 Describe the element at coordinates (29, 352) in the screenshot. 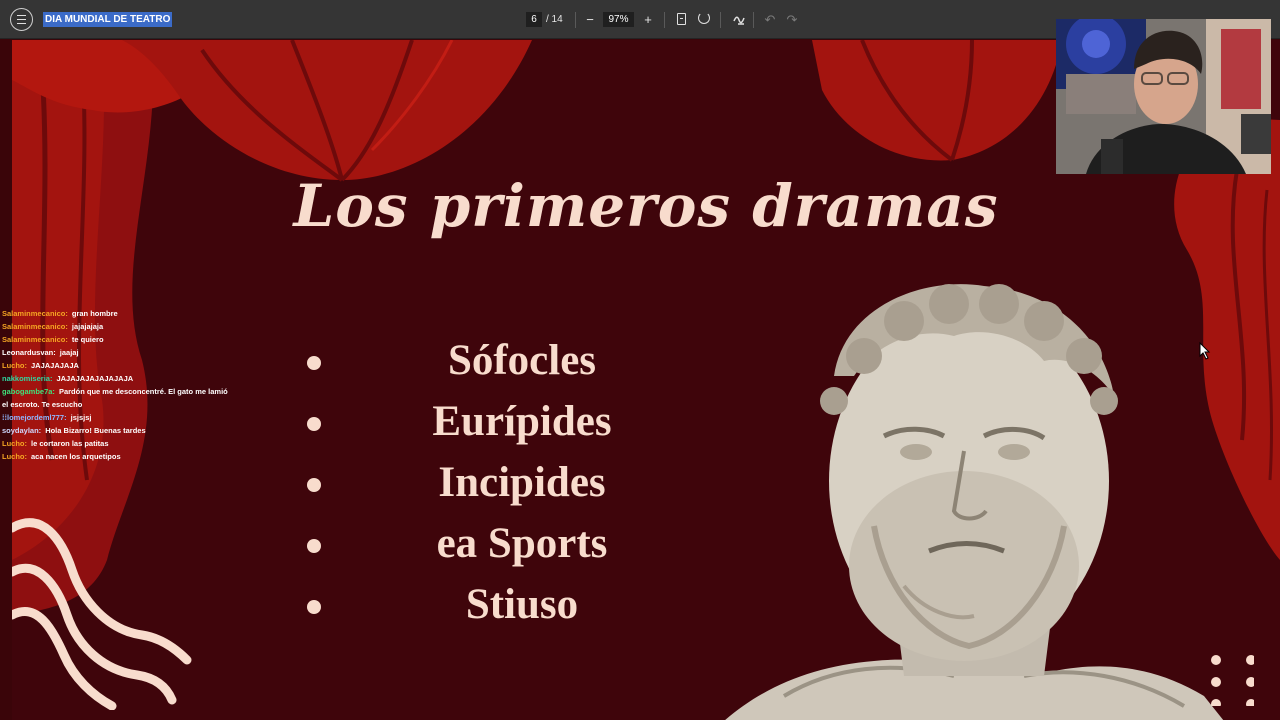

I see `chat-username: Leonardusvan:` at that location.